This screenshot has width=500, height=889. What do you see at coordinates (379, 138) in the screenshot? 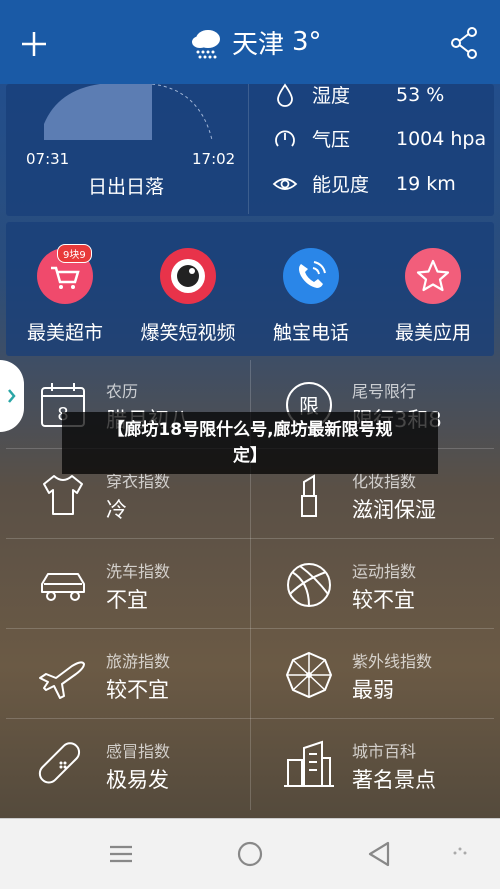
I see `pressure-row: 气压 1004 hpa` at bounding box center [379, 138].